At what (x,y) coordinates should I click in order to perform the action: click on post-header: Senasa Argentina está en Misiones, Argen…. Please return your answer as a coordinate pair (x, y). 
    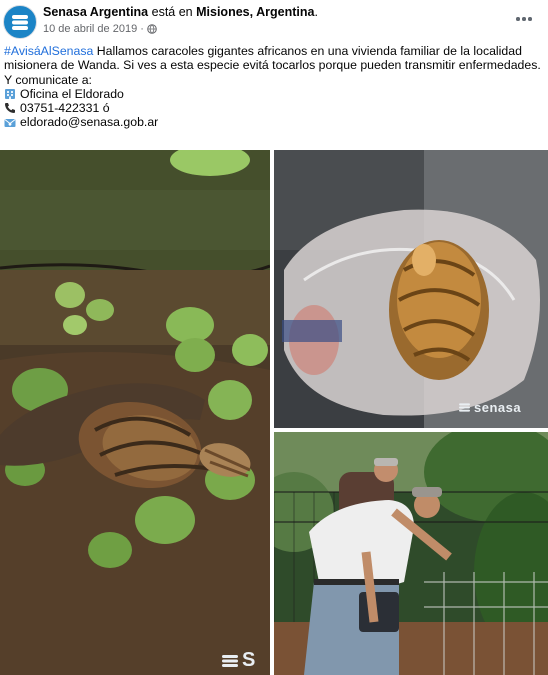
    Looking at the image, I should click on (274, 21).